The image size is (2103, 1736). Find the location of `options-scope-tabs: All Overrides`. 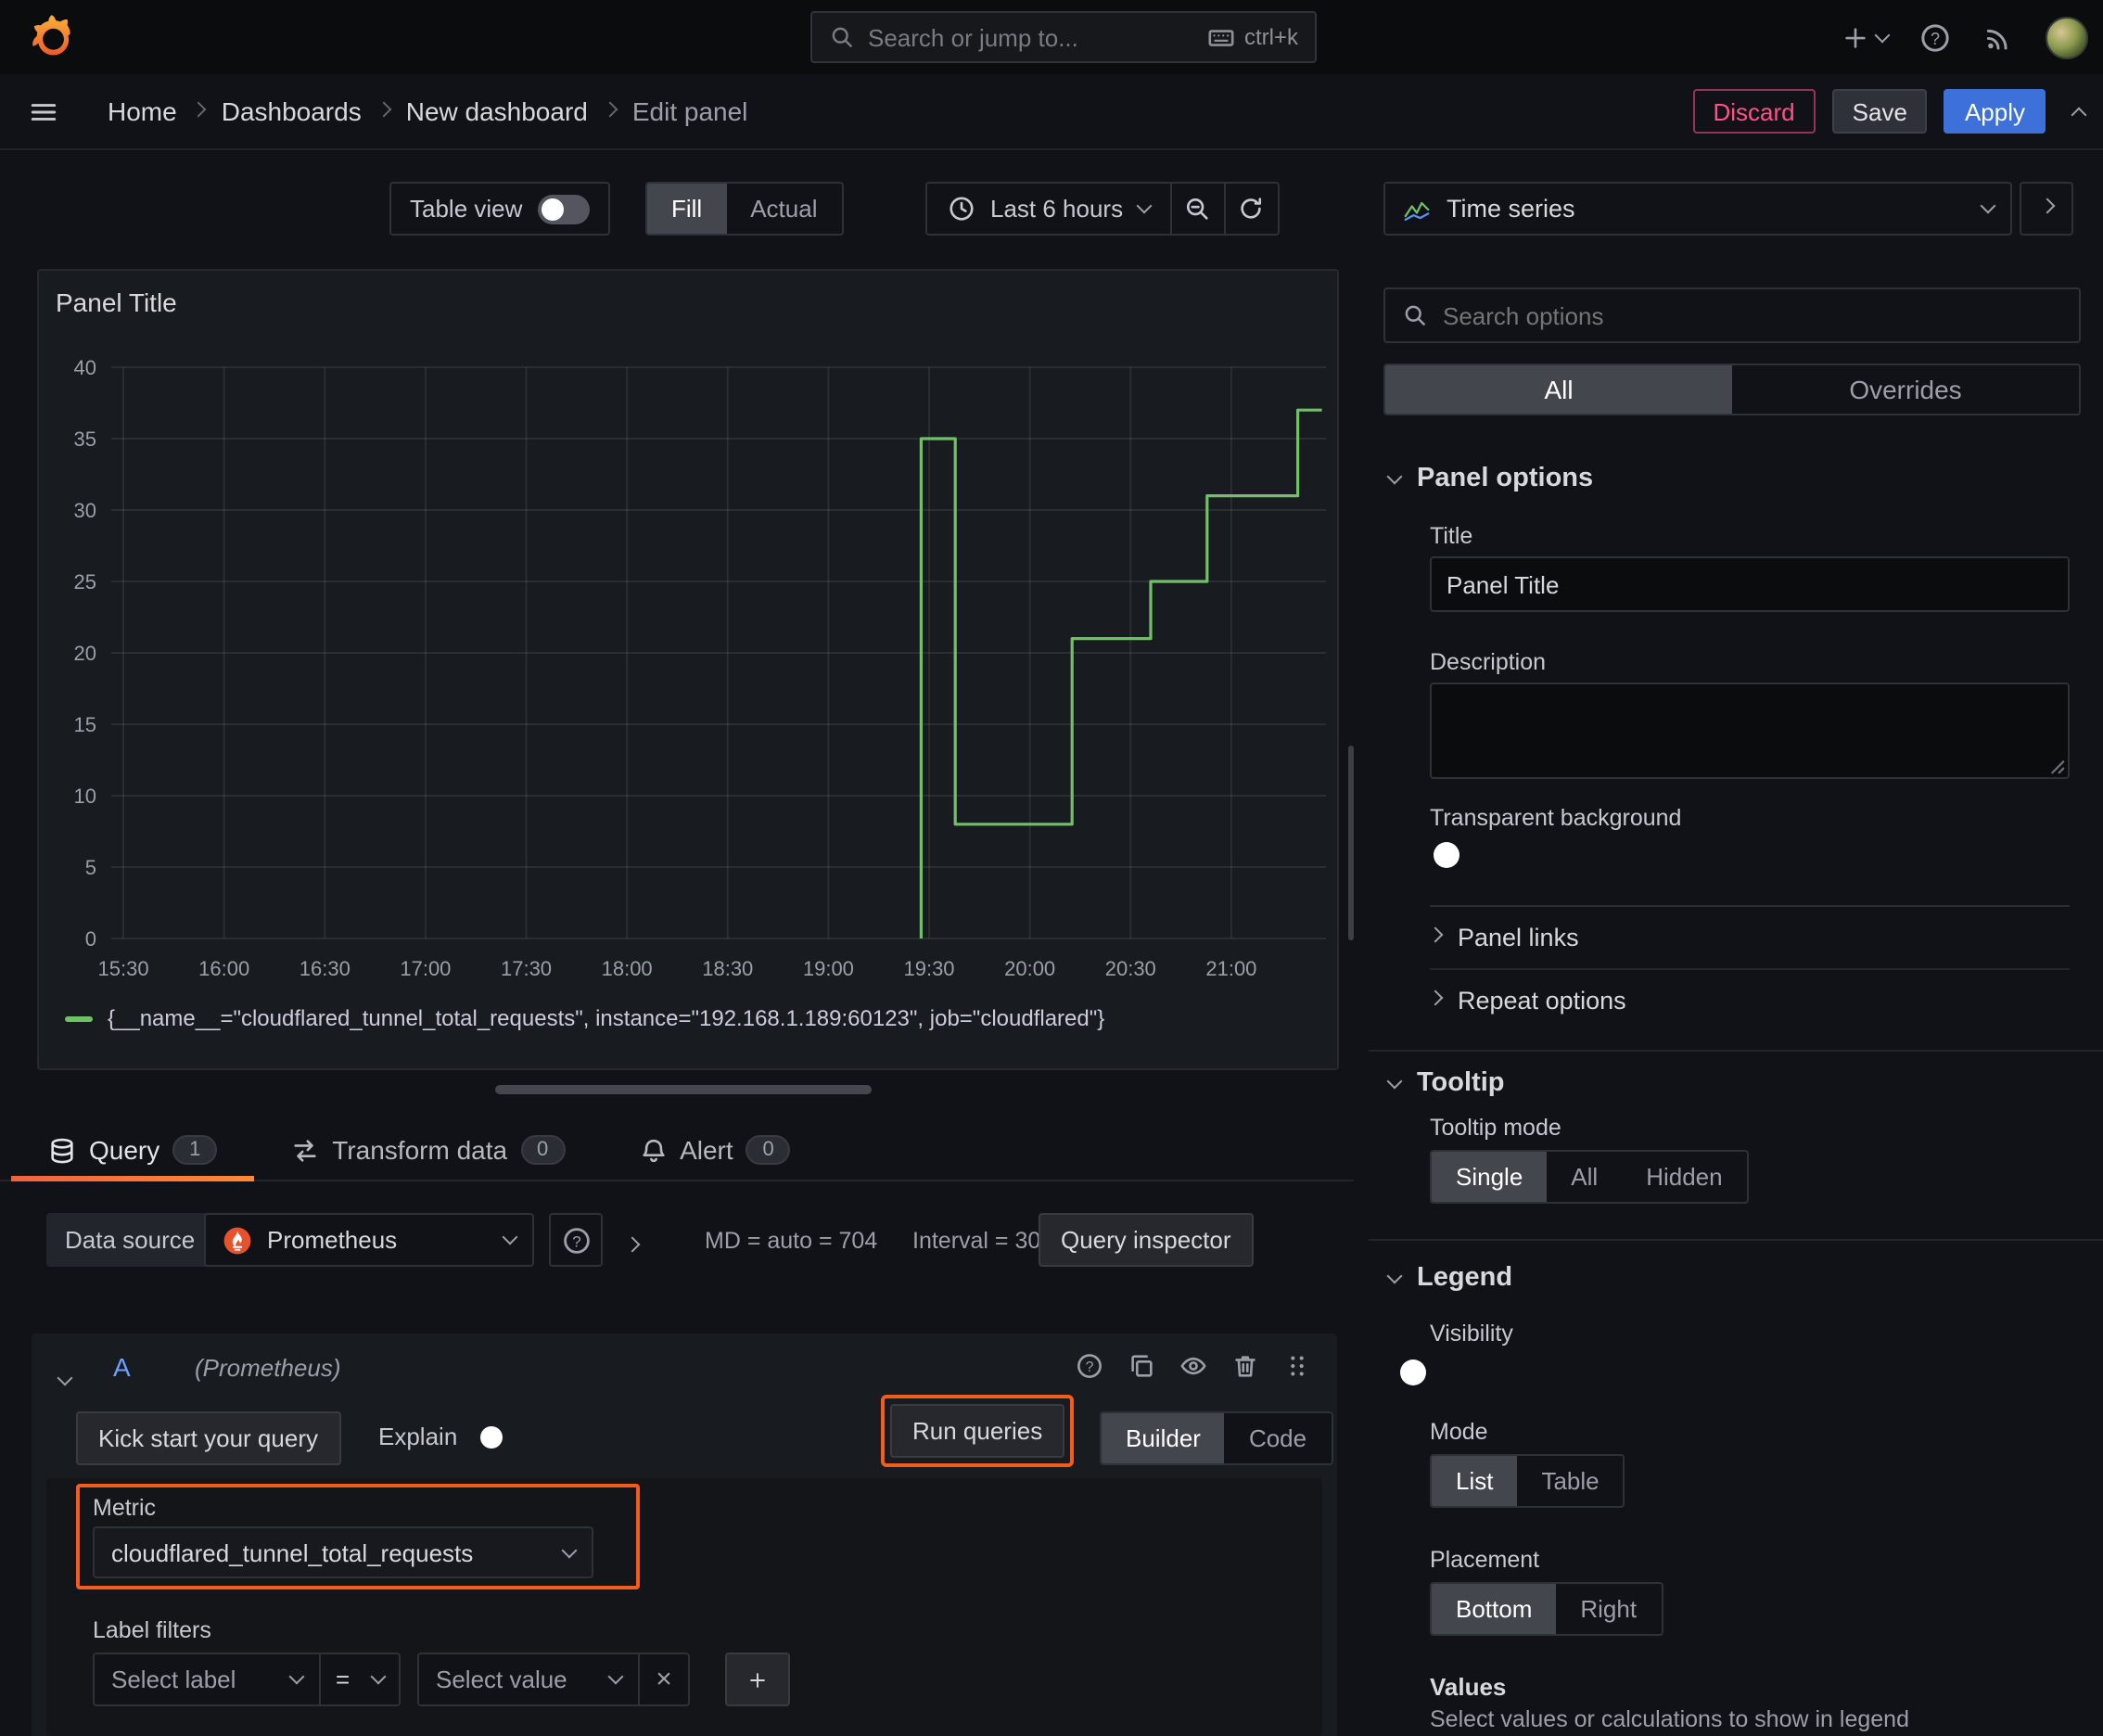

options-scope-tabs: All Overrides is located at coordinates (1732, 389).